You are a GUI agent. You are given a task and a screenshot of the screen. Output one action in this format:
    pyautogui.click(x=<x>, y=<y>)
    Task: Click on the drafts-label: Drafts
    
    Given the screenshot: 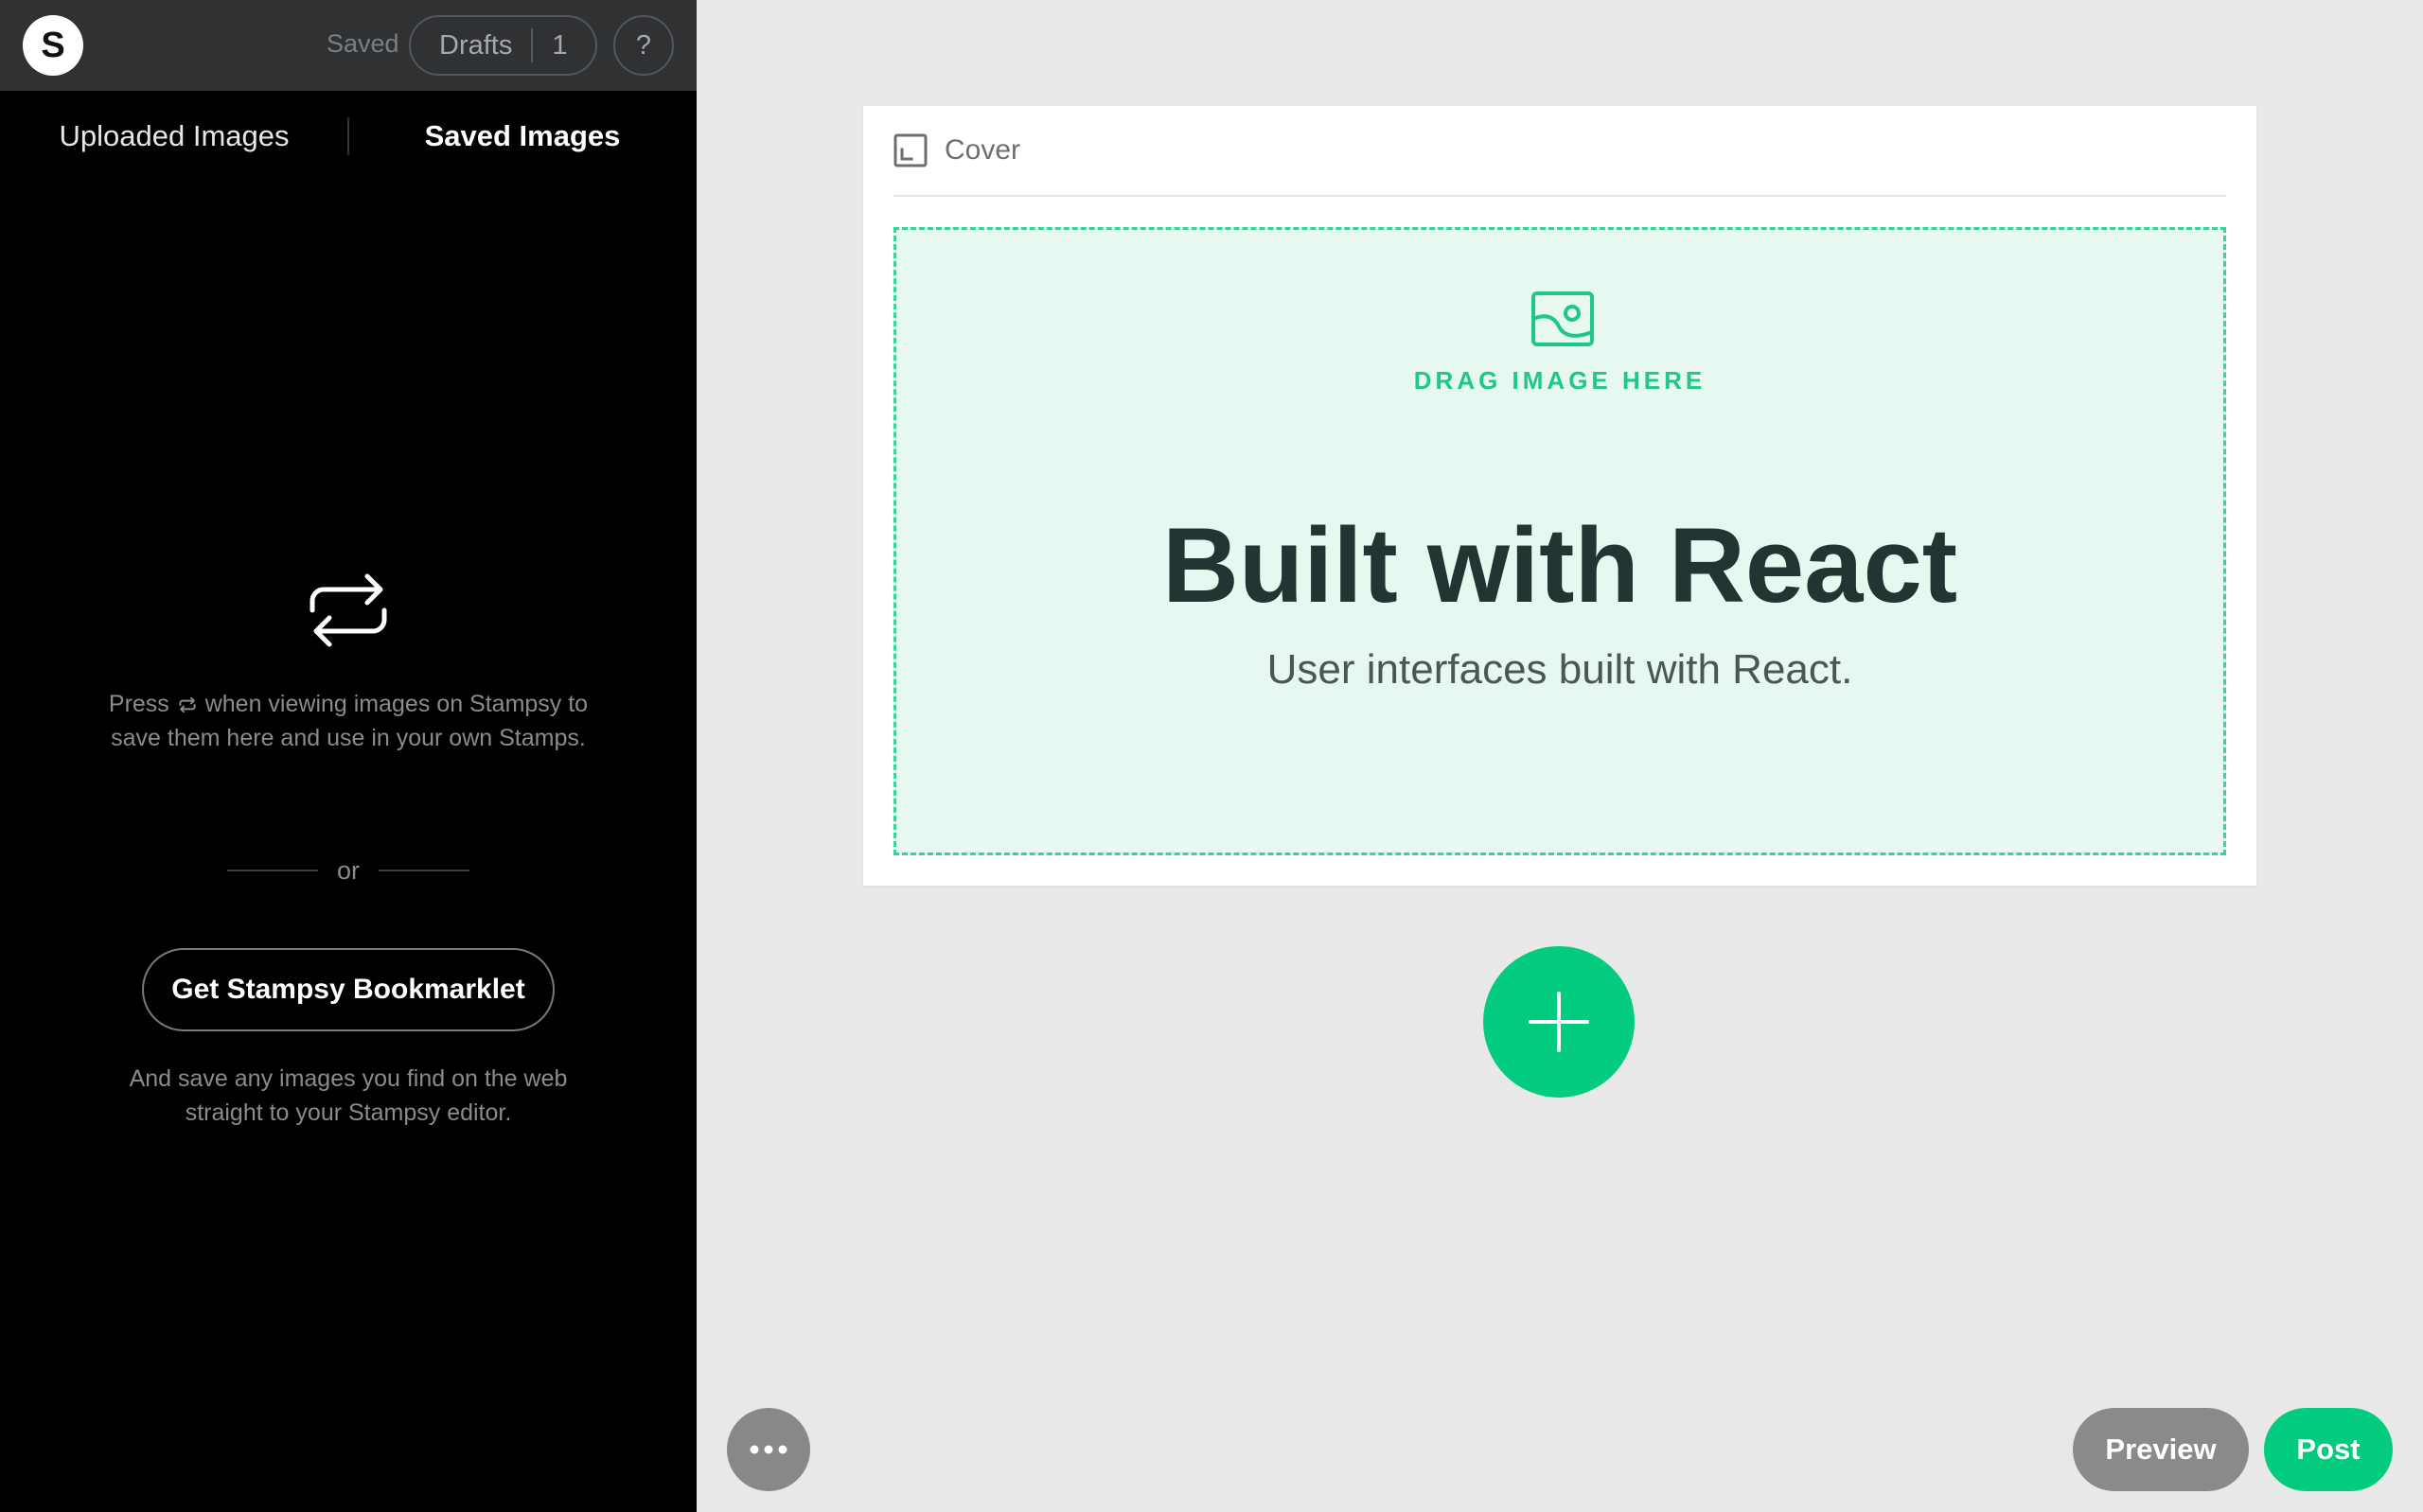 What is the action you would take?
    pyautogui.click(x=476, y=45)
    